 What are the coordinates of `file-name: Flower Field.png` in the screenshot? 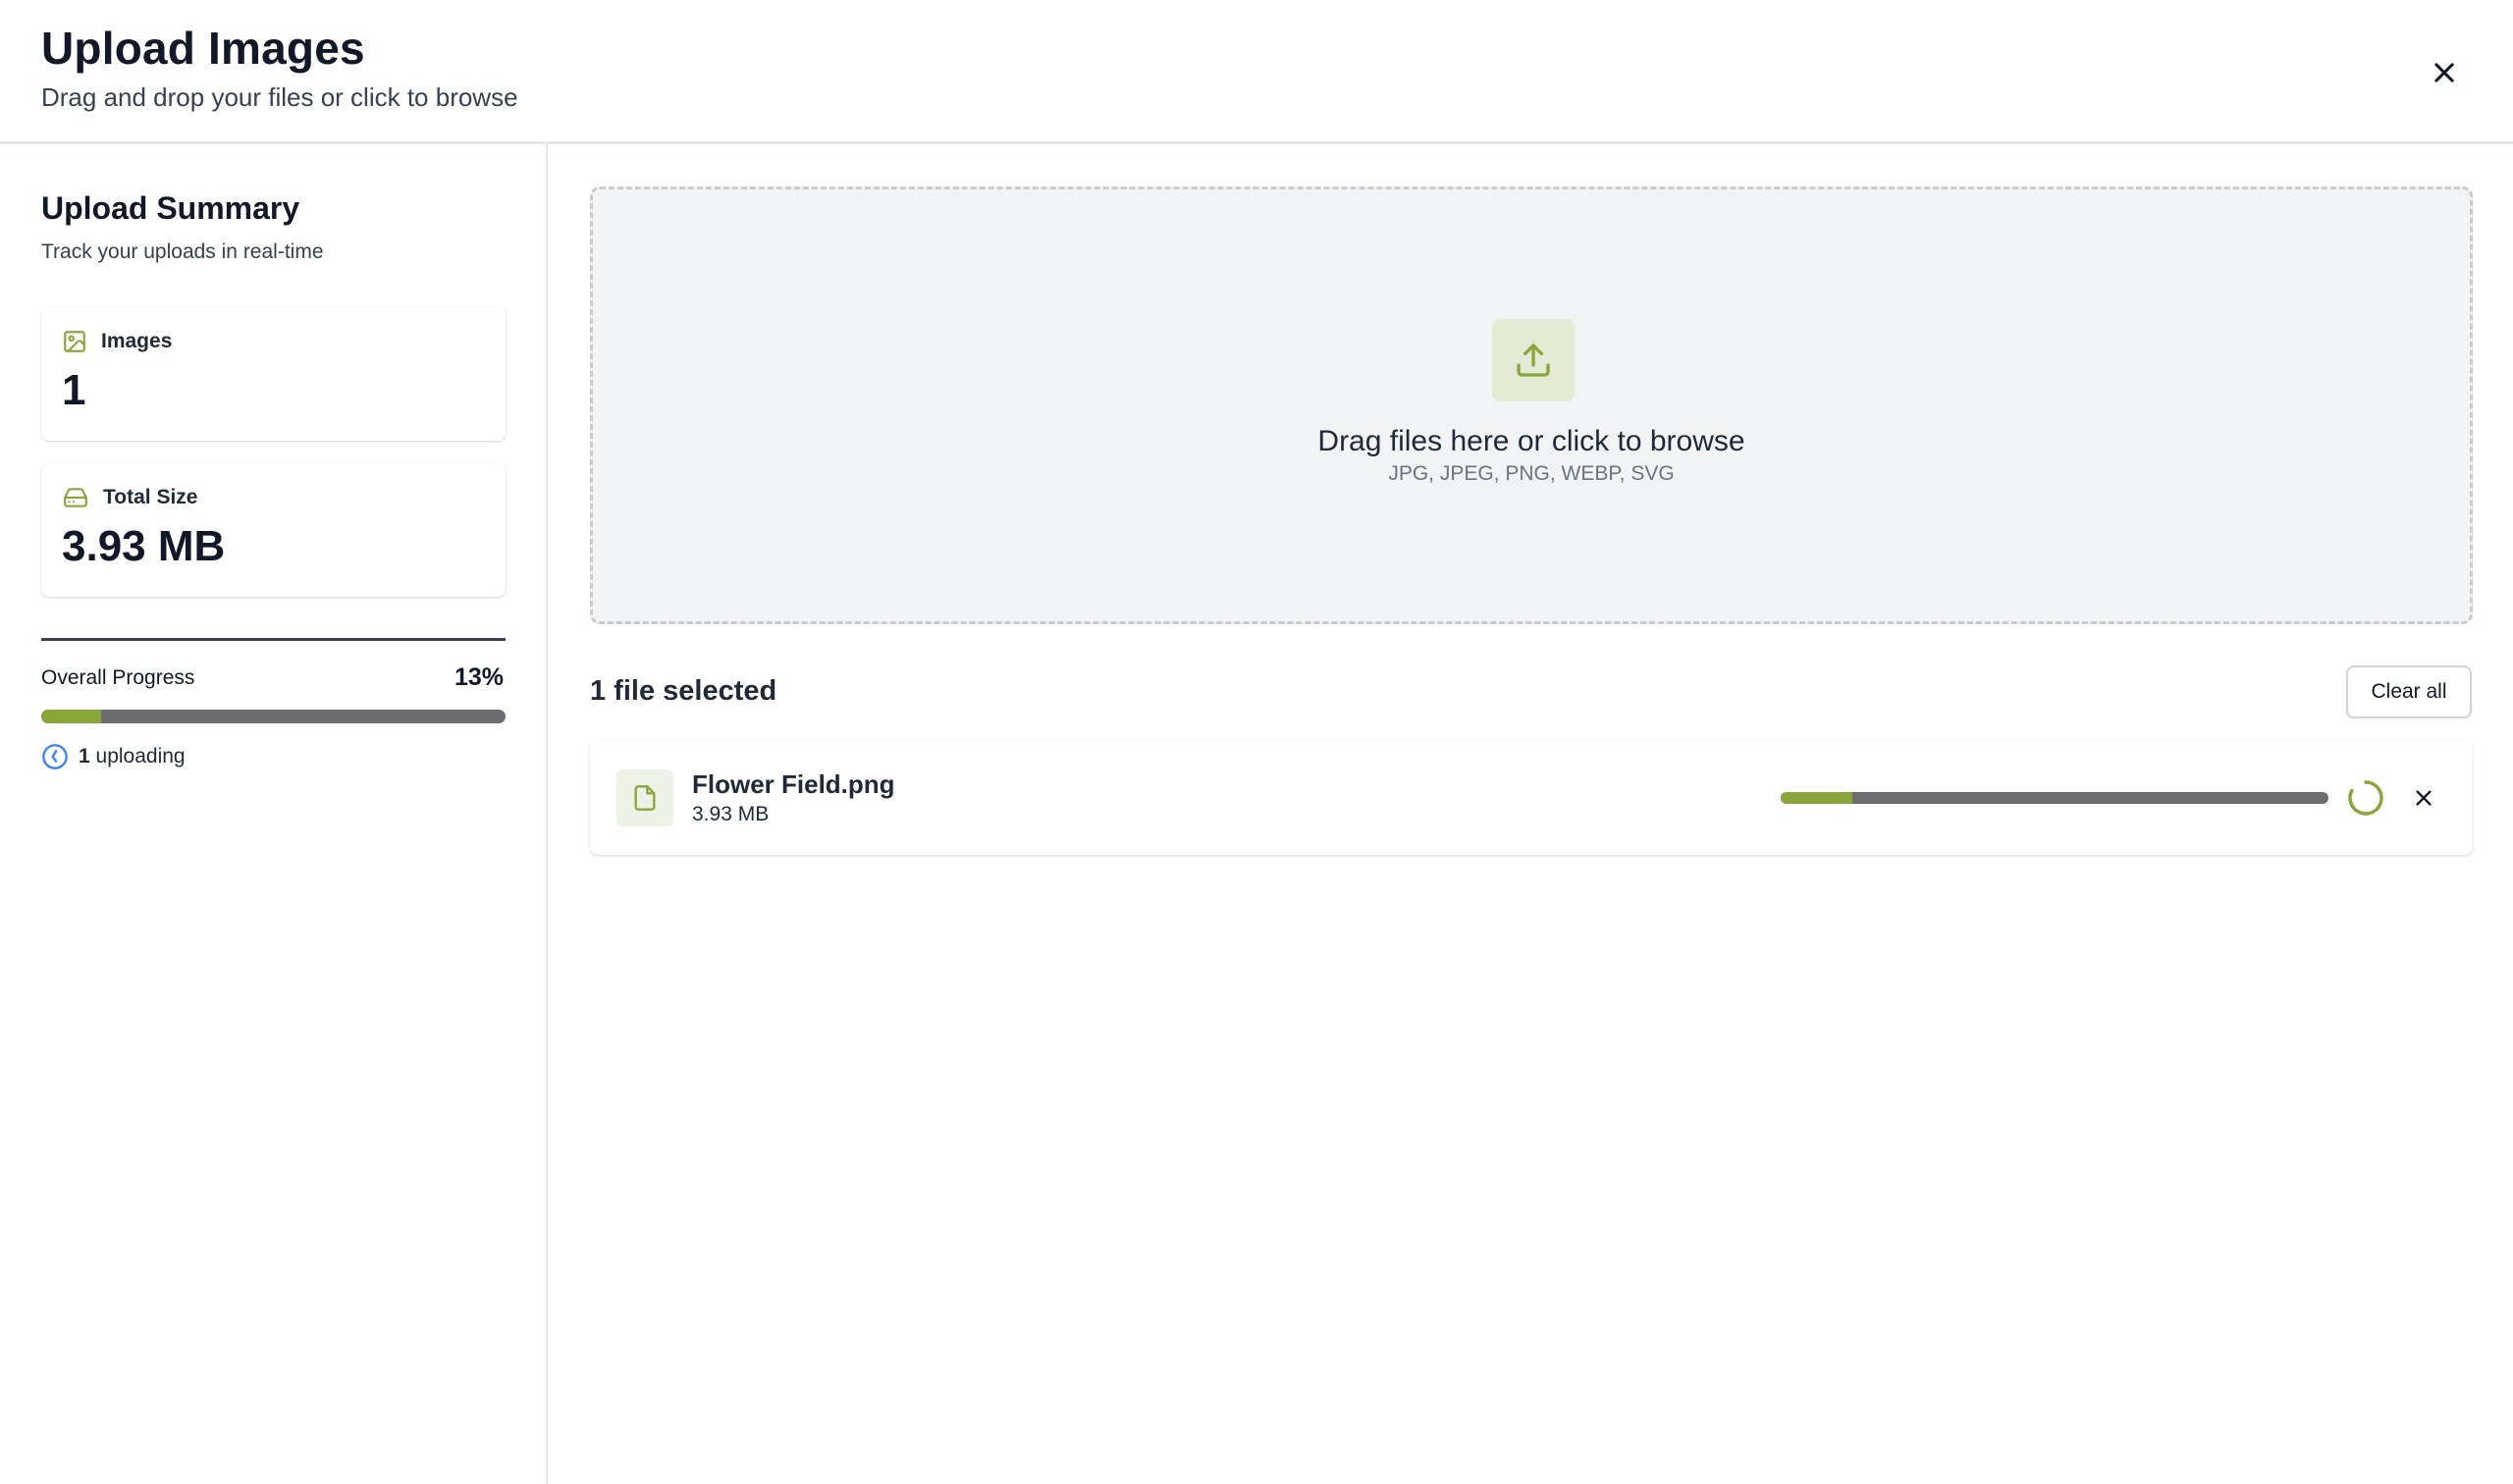 It's located at (793, 784).